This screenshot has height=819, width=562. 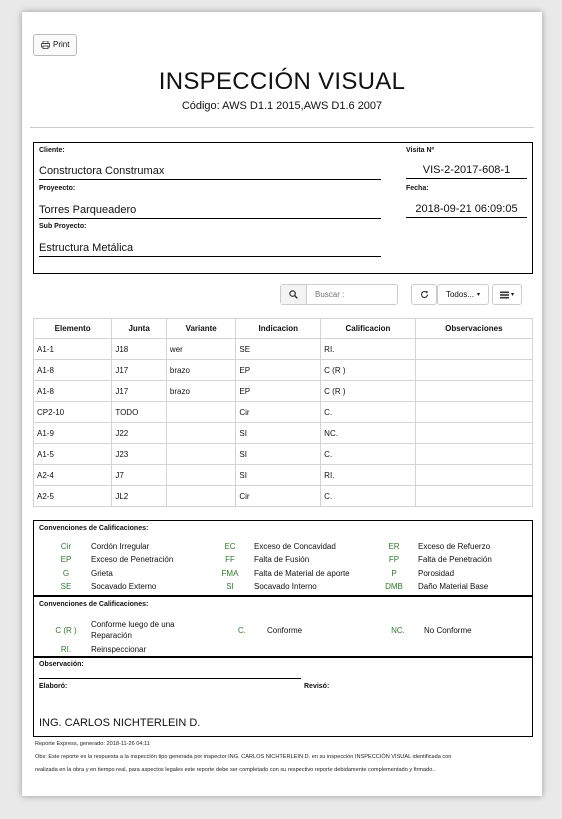 What do you see at coordinates (285, 586) in the screenshot?
I see `conv1-desc: Socavado Interno` at bounding box center [285, 586].